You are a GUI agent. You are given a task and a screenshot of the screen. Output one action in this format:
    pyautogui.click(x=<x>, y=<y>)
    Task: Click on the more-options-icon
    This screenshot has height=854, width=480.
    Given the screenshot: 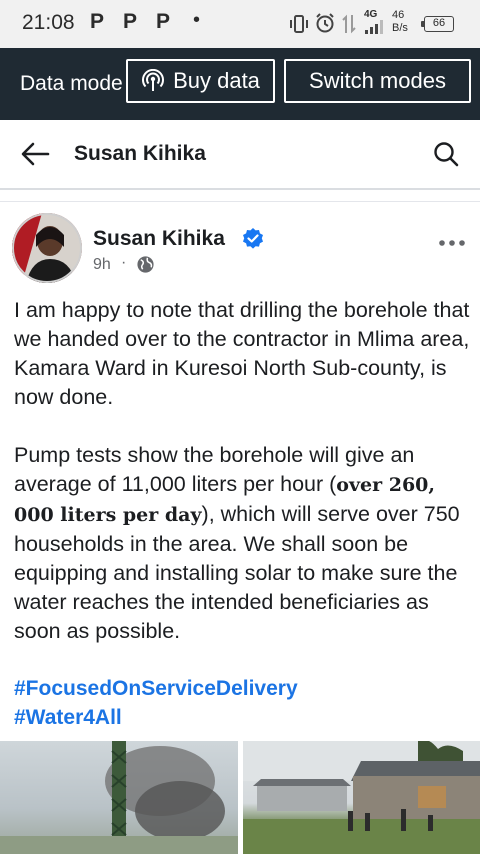 What is the action you would take?
    pyautogui.click(x=452, y=243)
    